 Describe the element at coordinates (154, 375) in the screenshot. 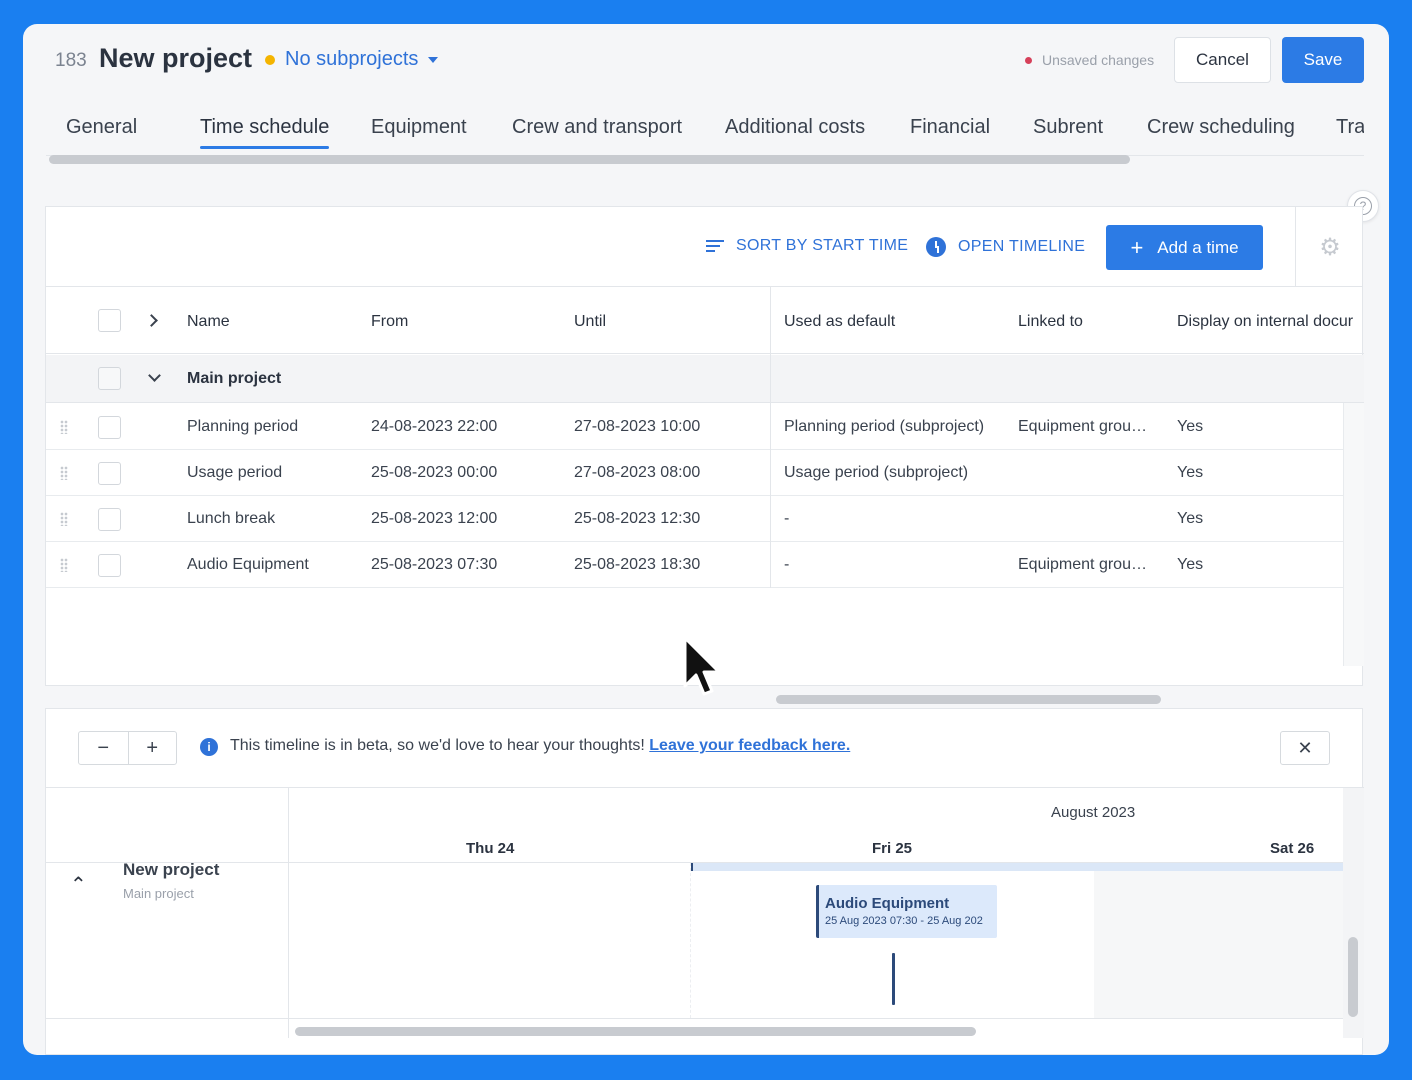

I see `chevron-down-icon` at that location.